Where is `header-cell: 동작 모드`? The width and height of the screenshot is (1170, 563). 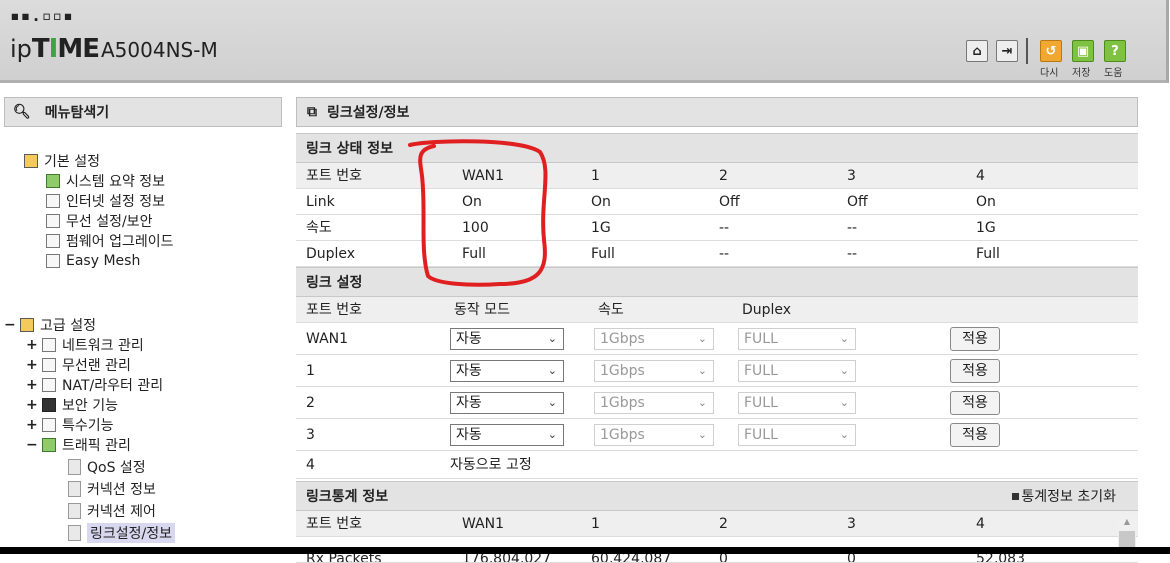 header-cell: 동작 모드 is located at coordinates (482, 310).